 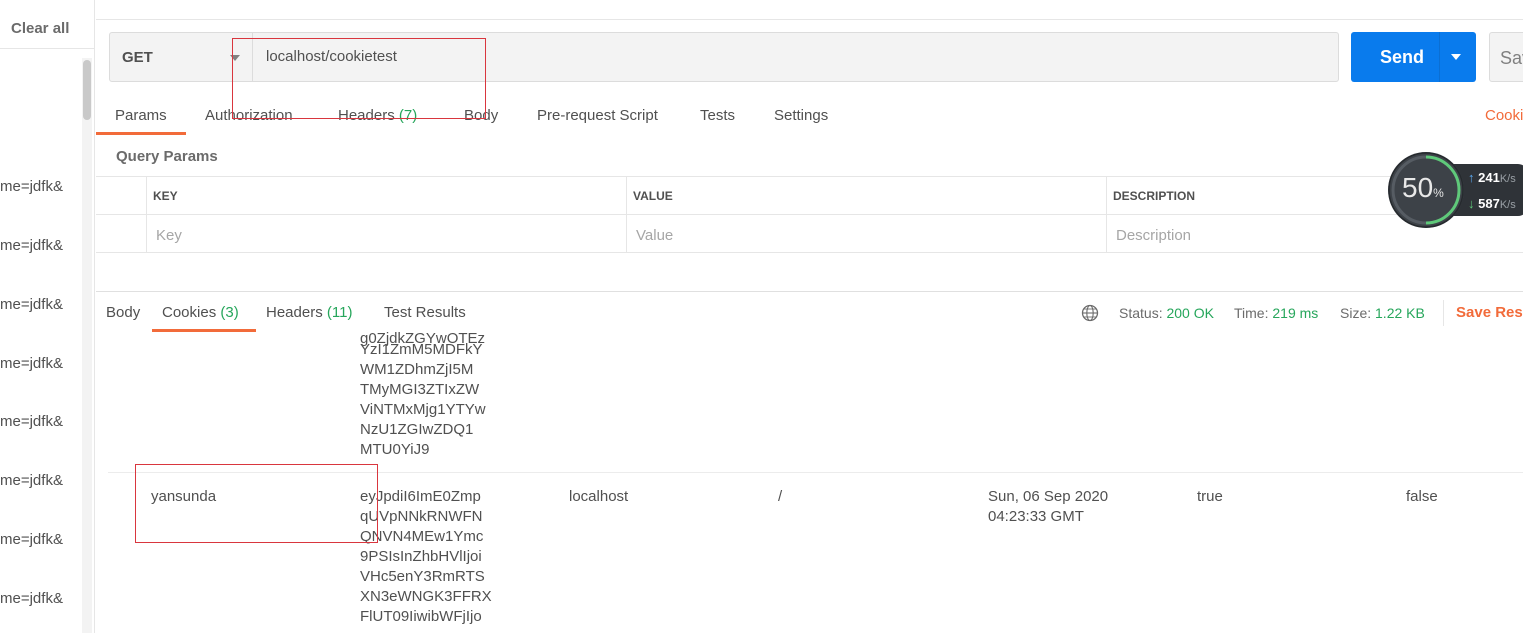 What do you see at coordinates (1455, 190) in the screenshot?
I see `network-speed-widget: 50% ↑ 241K/s ↓ 587K/s` at bounding box center [1455, 190].